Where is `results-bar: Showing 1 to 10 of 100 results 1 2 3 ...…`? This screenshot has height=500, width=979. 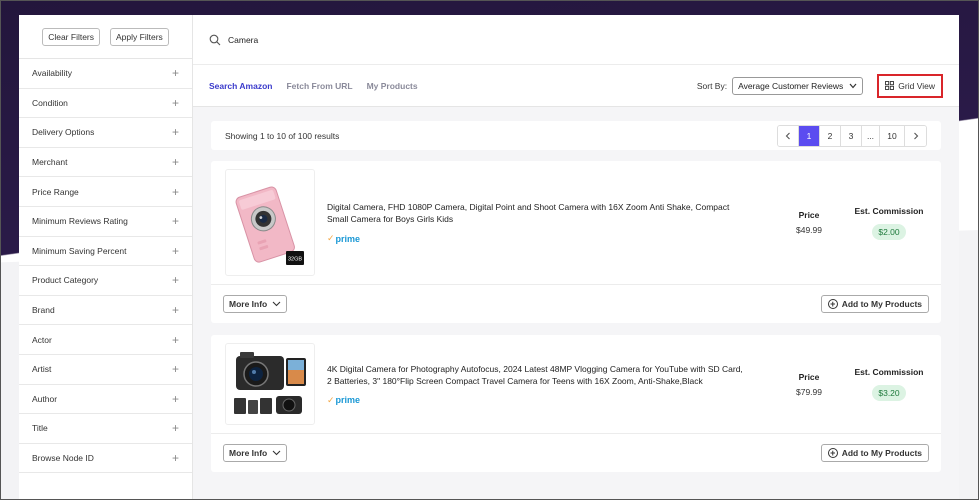 results-bar: Showing 1 to 10 of 100 results 1 2 3 ...… is located at coordinates (576, 135).